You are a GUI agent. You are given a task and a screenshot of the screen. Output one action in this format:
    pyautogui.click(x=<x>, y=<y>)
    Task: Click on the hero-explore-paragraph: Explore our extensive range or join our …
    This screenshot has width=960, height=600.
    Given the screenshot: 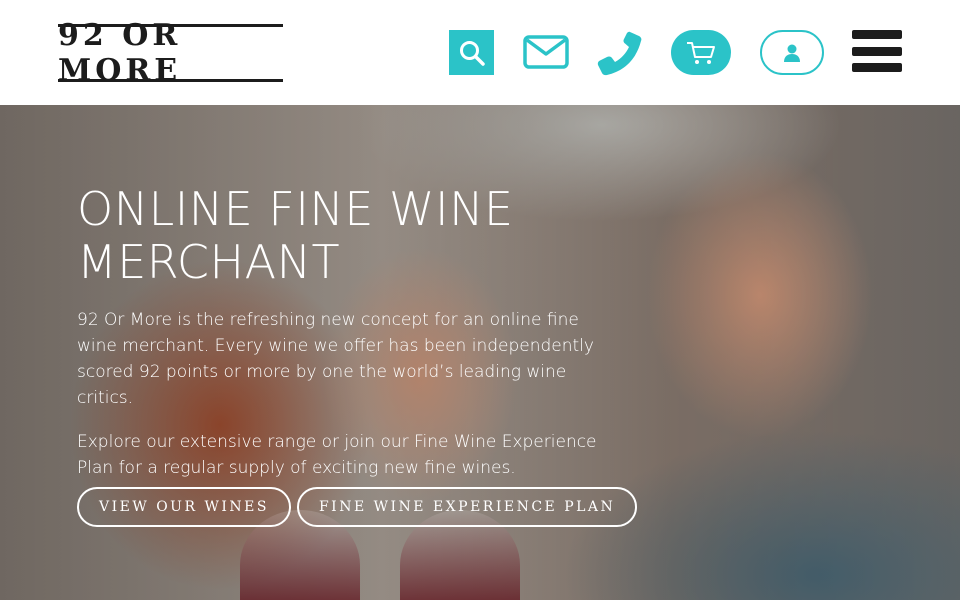 What is the action you would take?
    pyautogui.click(x=337, y=455)
    